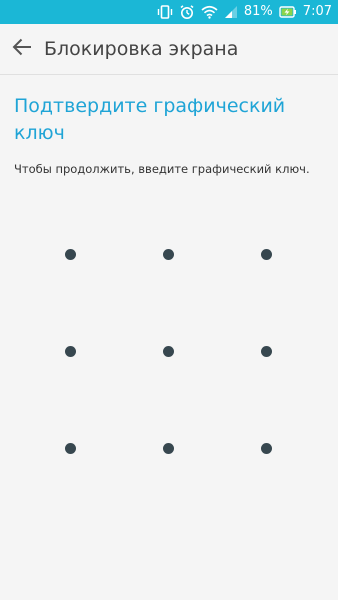  I want to click on arrow-back-icon, so click(22, 49).